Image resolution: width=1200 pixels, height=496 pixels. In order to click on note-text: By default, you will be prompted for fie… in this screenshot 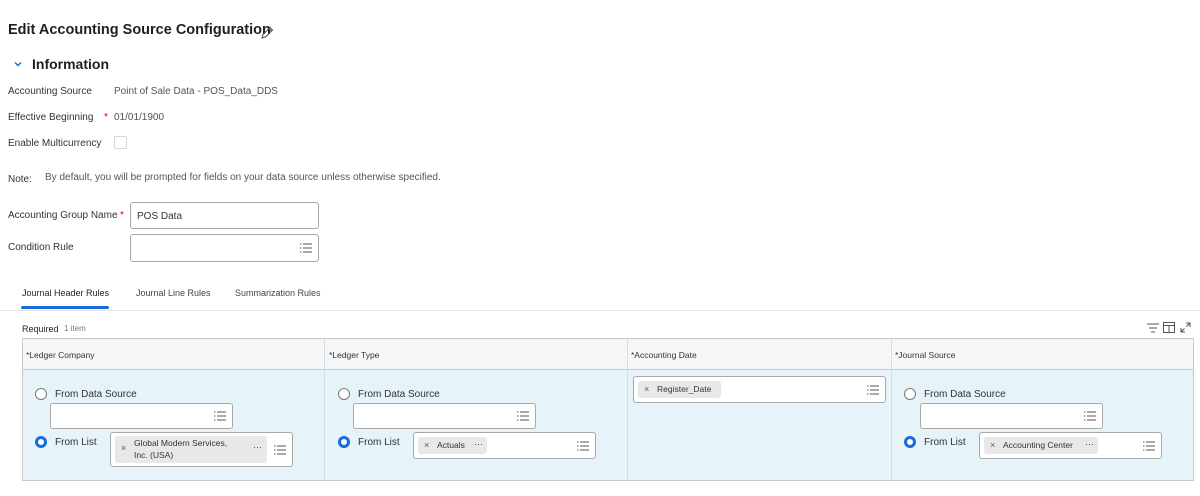, I will do `click(243, 177)`.